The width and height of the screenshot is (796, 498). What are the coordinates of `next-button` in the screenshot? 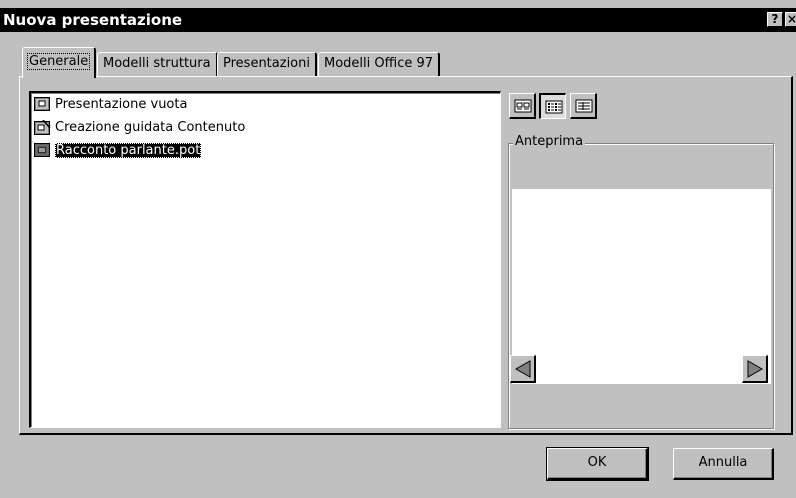 It's located at (755, 369).